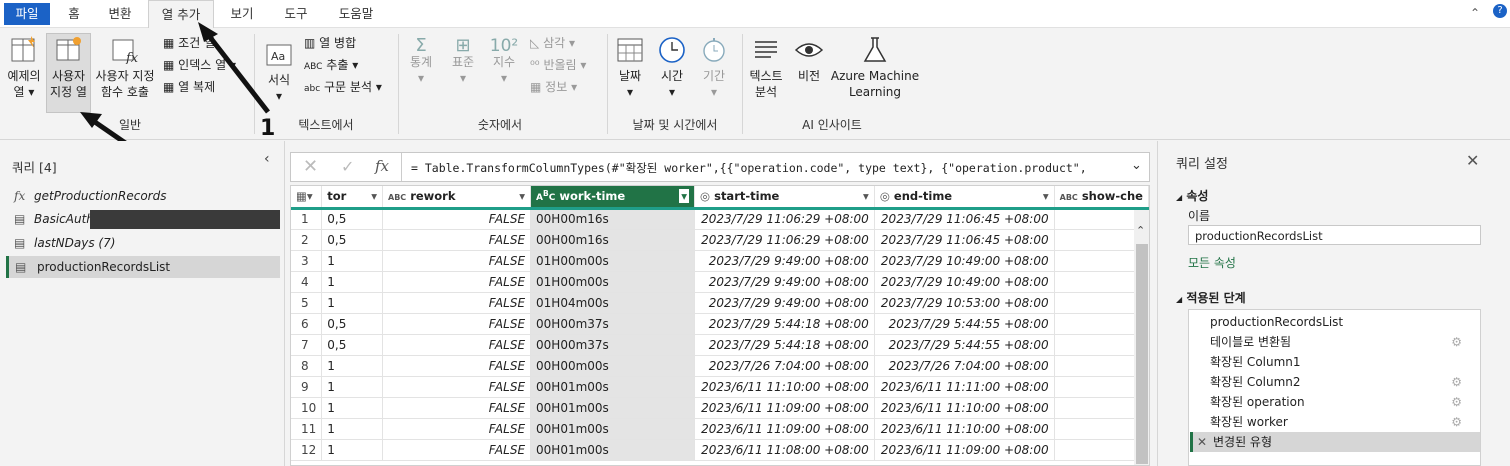 This screenshot has width=1510, height=466. Describe the element at coordinates (613, 198) in the screenshot. I see `column-header-selected: ABC work-time ▾` at that location.